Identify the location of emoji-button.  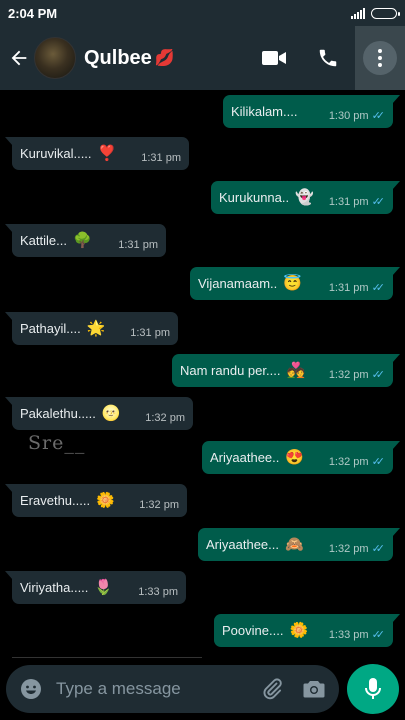
(31, 689).